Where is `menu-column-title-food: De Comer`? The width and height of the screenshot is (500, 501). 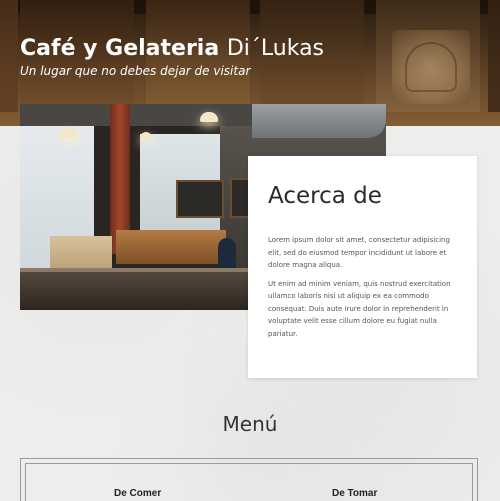
menu-column-title-food: De Comer is located at coordinates (137, 493).